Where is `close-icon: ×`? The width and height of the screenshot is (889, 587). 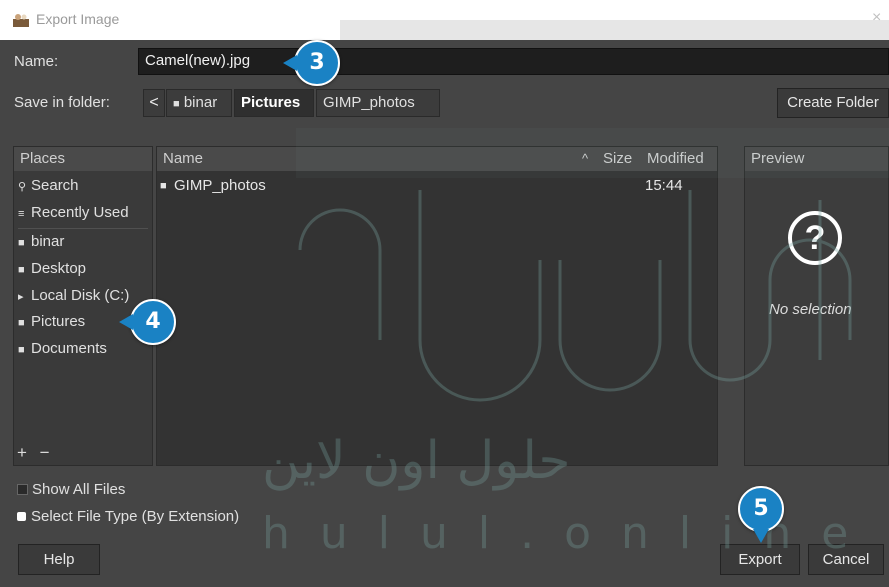 close-icon: × is located at coordinates (876, 18).